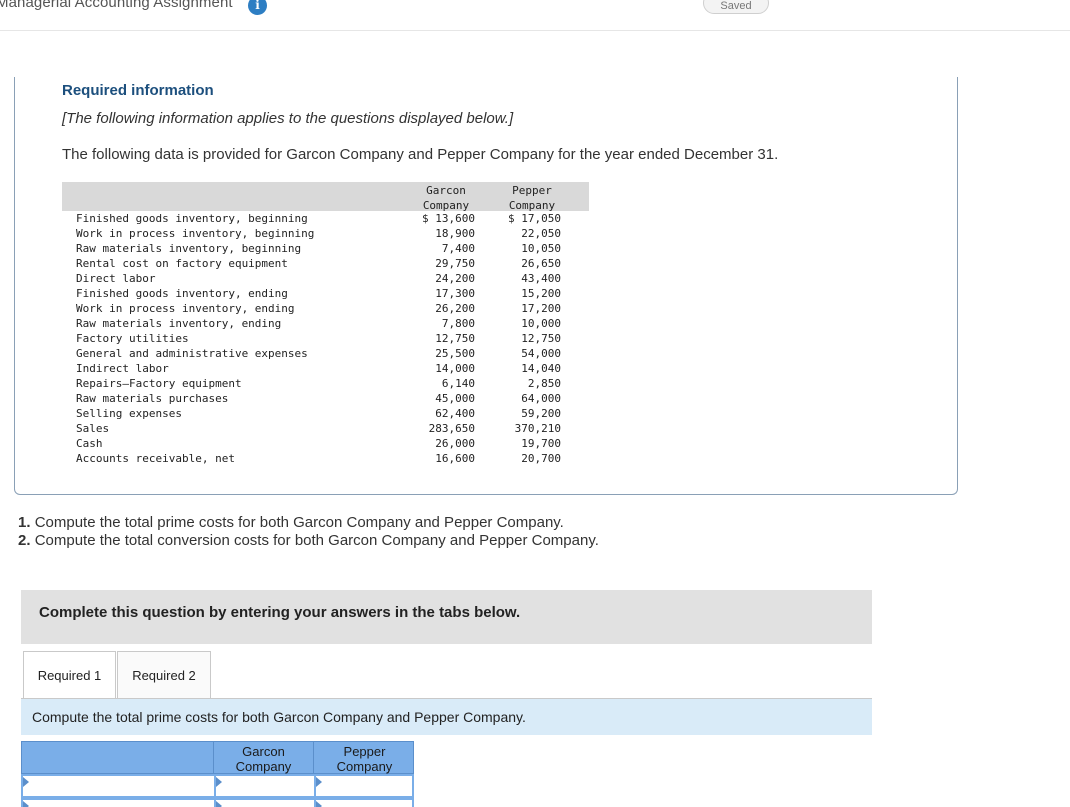 This screenshot has width=1070, height=807. I want to click on row-label: Cash, so click(89, 443).